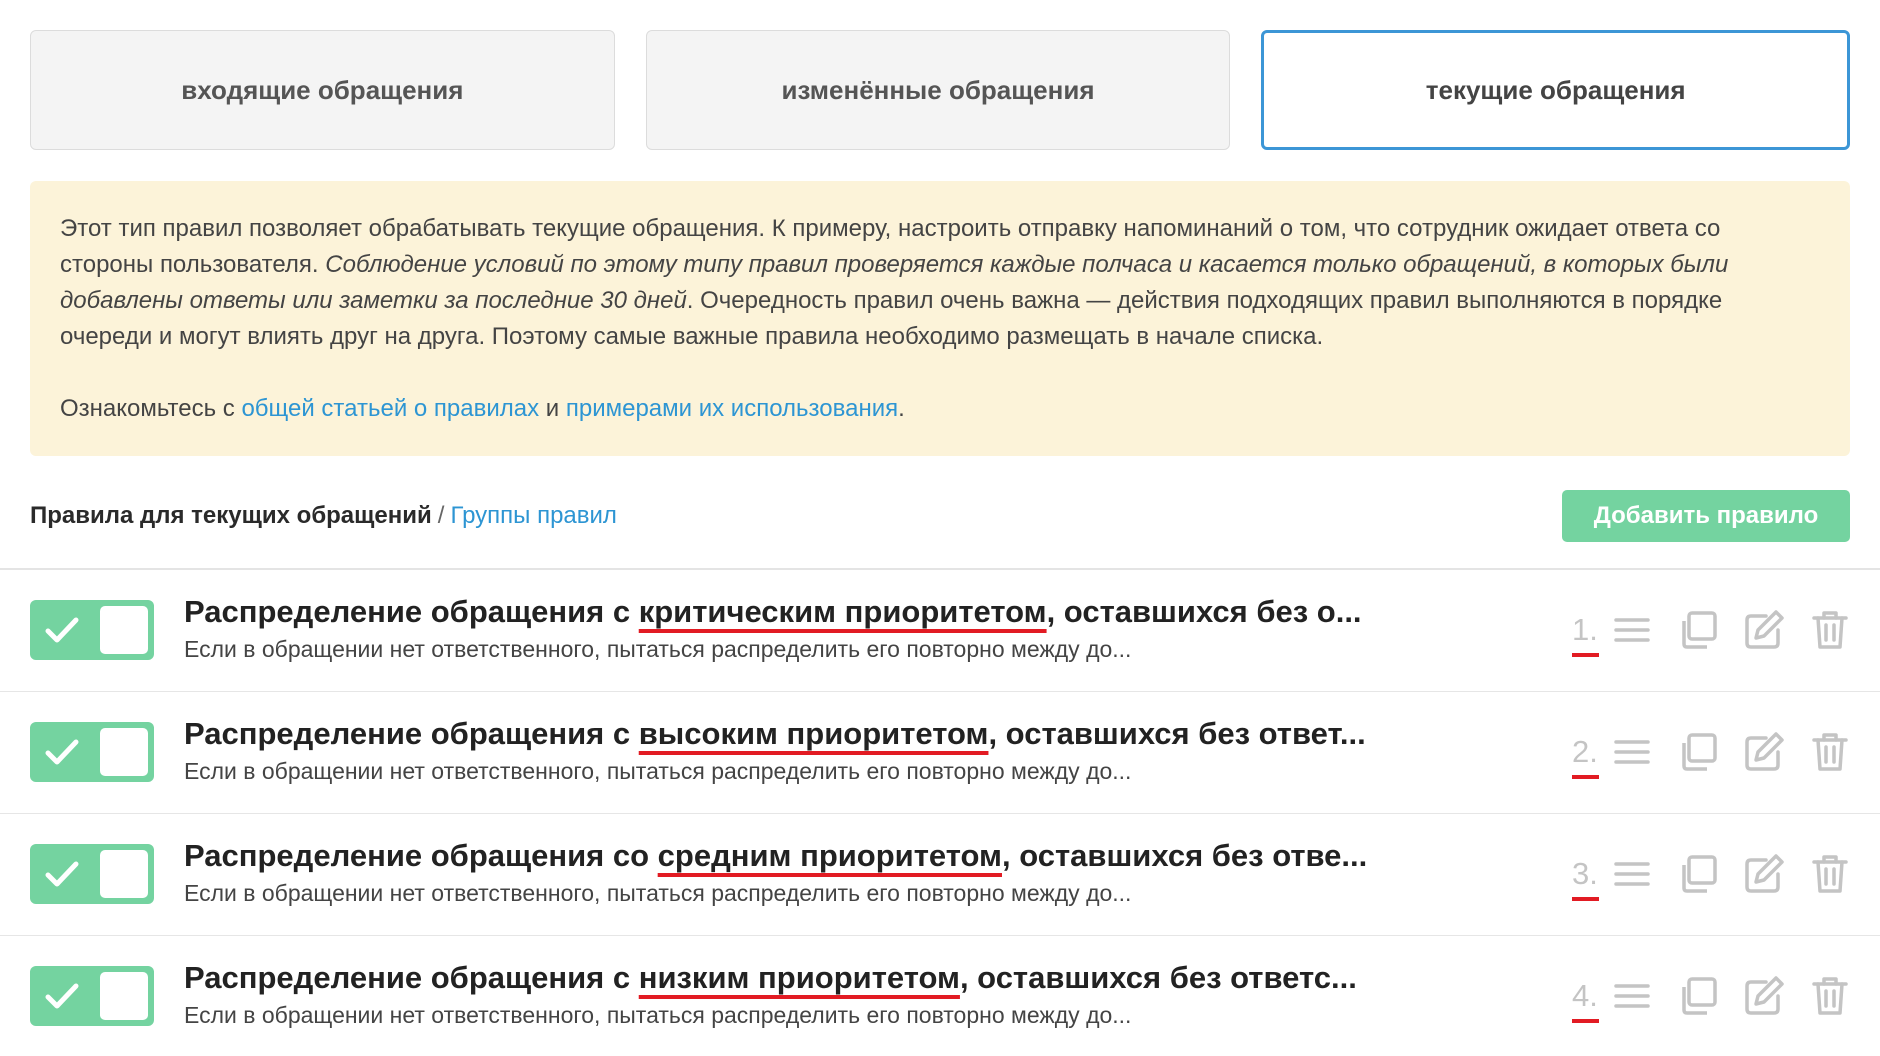  I want to click on rule-actions: 3., so click(1712, 876).